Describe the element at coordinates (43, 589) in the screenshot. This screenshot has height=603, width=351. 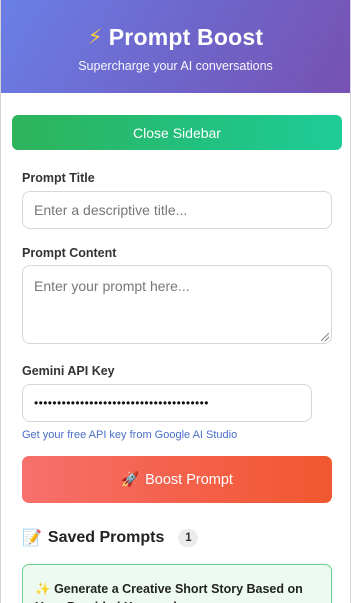
I see `sparkles-icon: ✨` at that location.